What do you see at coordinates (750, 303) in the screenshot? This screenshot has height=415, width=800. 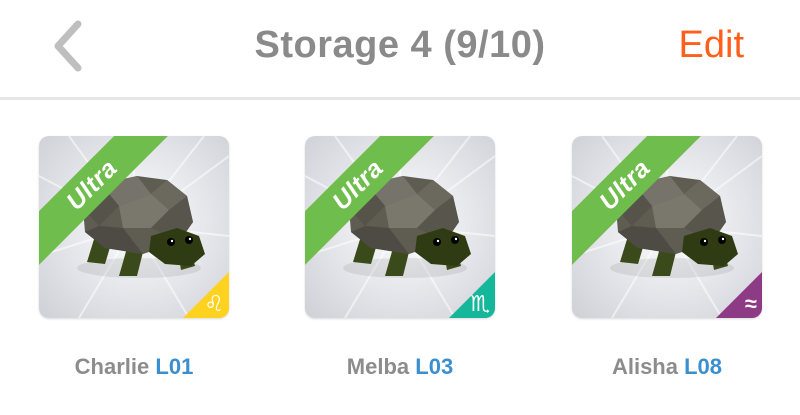 I see `aquarius-icon: ≈` at bounding box center [750, 303].